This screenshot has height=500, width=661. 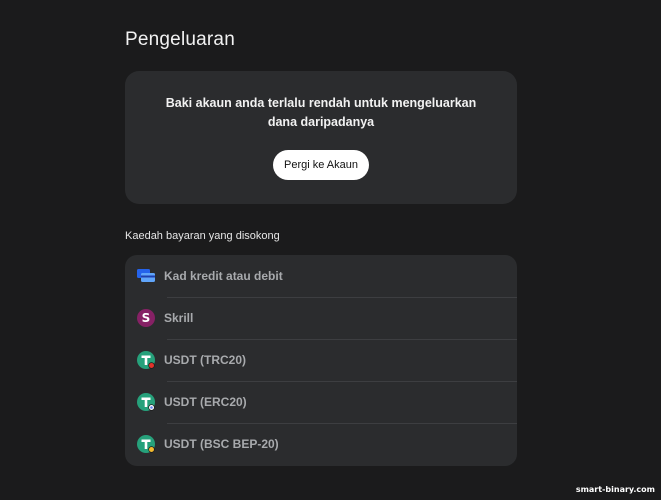 What do you see at coordinates (146, 360) in the screenshot?
I see `tether-trc20-icon` at bounding box center [146, 360].